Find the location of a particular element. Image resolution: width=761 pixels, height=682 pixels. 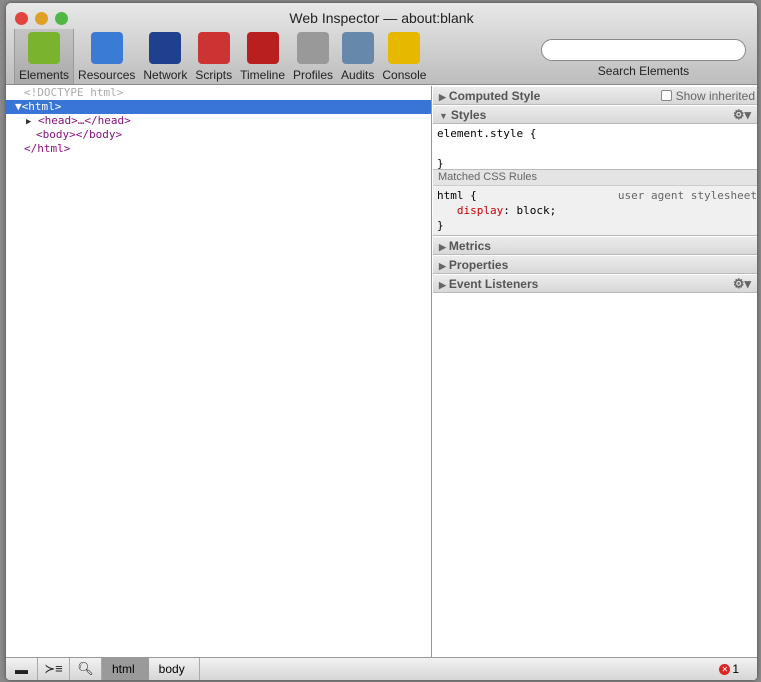

tab-audits: Audits is located at coordinates (357, 56).